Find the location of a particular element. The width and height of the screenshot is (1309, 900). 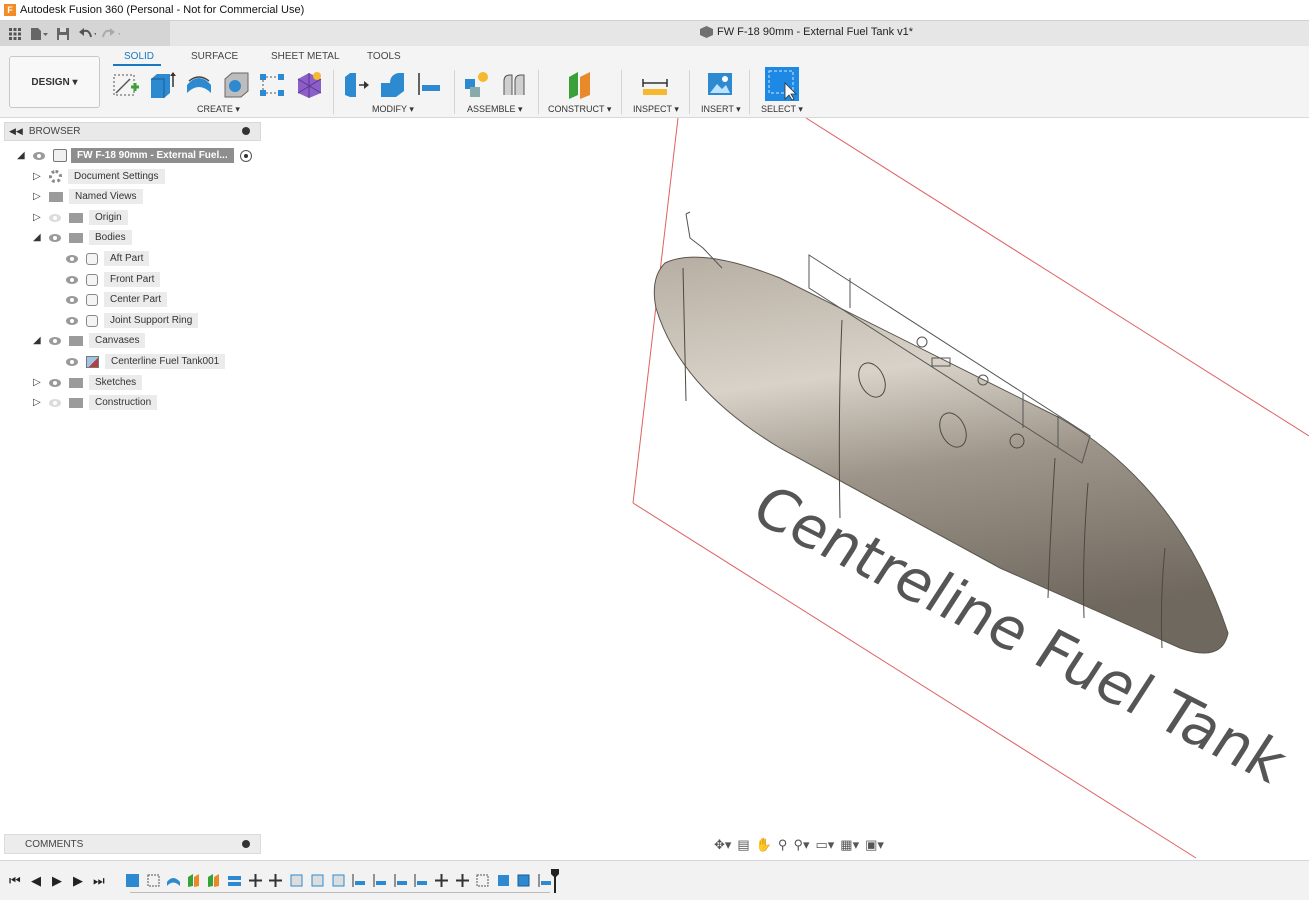

quick-access-tools is located at coordinates (85, 34).